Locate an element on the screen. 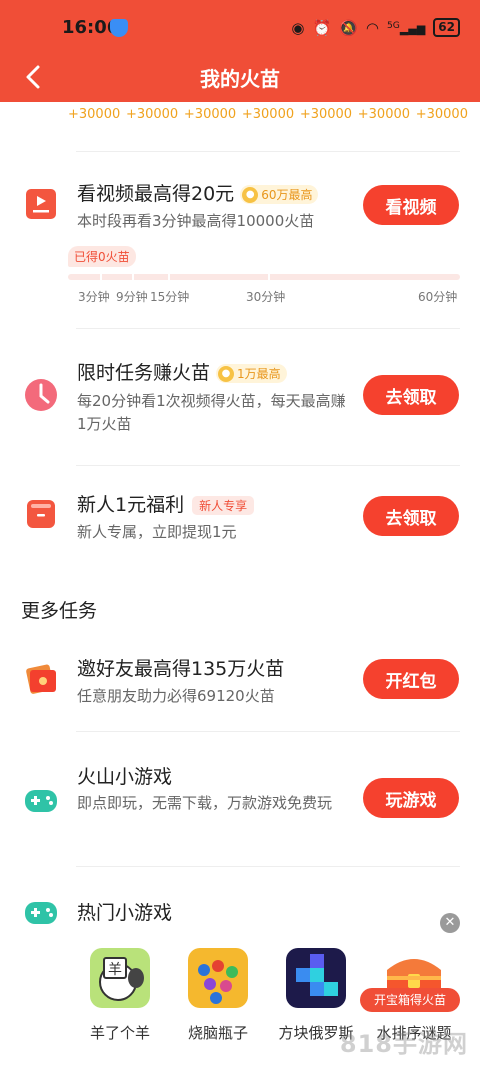  progress-tick-labels: 3分钟 9分钟 15分钟 30分钟 60分钟 is located at coordinates (264, 297).